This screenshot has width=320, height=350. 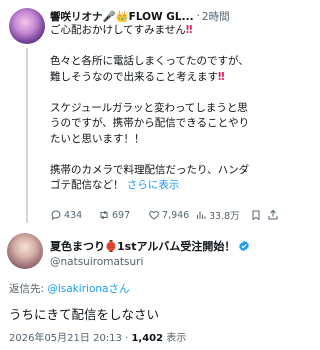 I want to click on tweet-meta: 2026年05月21日 20:13 · 1,402 表示, so click(x=97, y=336).